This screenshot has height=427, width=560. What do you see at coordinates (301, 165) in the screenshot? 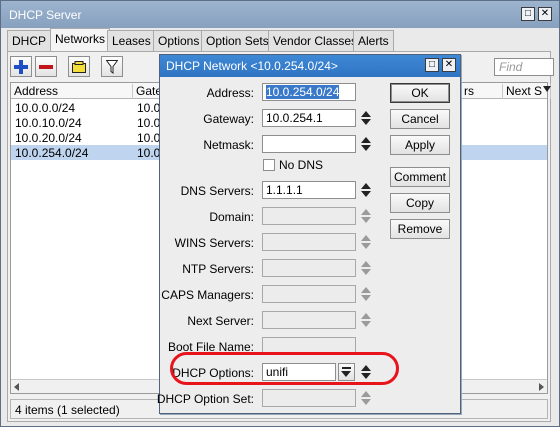
I see `no-dns-label: No DNS` at bounding box center [301, 165].